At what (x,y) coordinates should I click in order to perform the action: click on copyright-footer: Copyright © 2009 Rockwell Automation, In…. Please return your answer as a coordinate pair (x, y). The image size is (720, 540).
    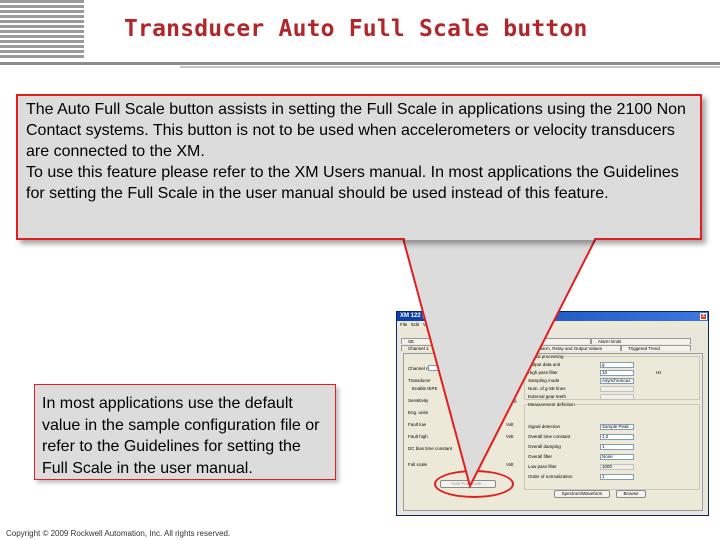
    Looking at the image, I should click on (118, 533).